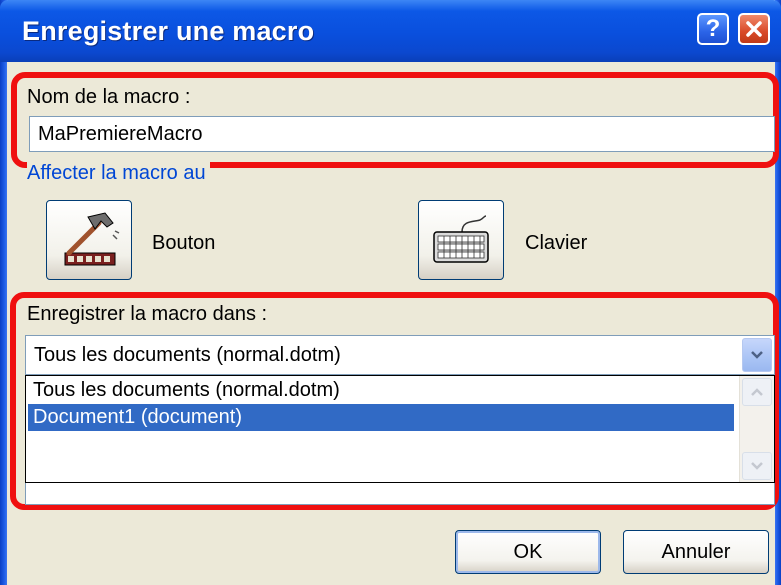  What do you see at coordinates (184, 390) in the screenshot?
I see `list-option-normal: Tous les documents (normal.dotm)` at bounding box center [184, 390].